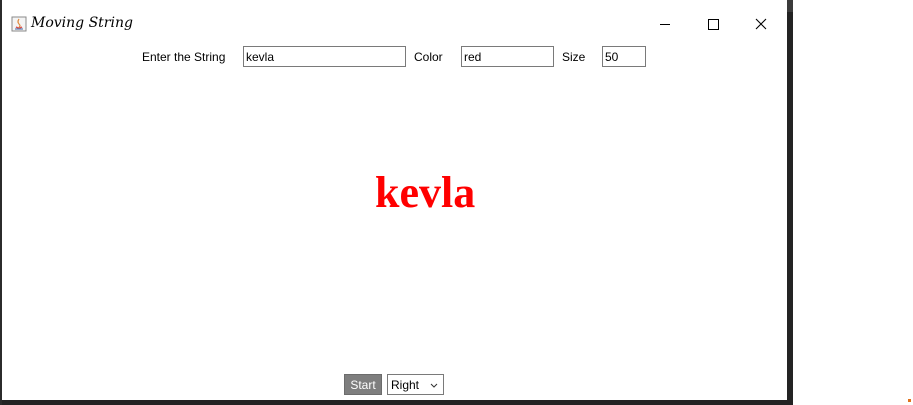  What do you see at coordinates (324, 56) in the screenshot?
I see `string-input` at bounding box center [324, 56].